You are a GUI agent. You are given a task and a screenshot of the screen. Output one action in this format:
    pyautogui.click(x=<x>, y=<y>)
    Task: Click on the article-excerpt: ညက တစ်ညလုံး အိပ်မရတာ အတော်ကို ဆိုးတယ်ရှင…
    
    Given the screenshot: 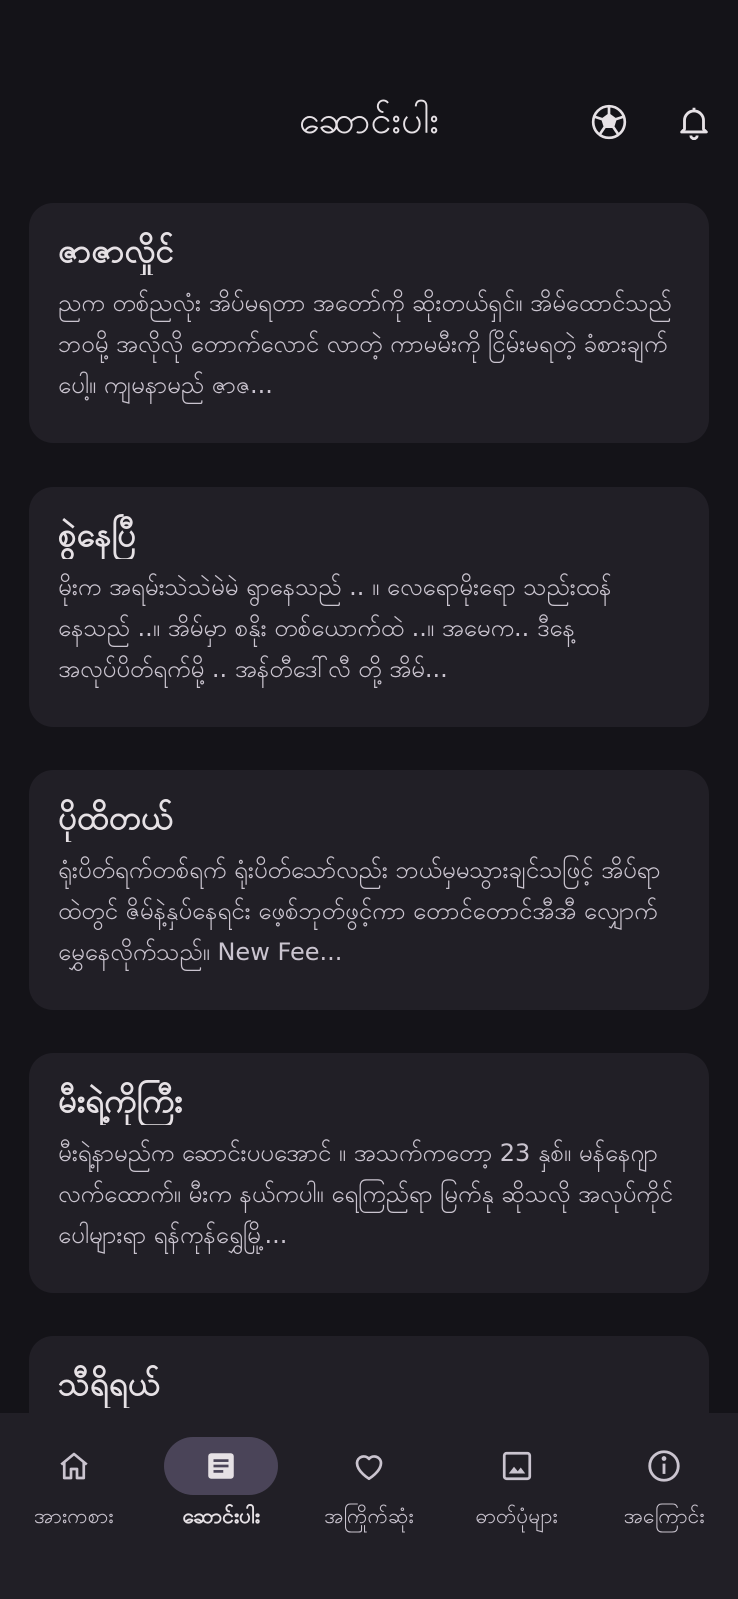 What is the action you would take?
    pyautogui.click(x=365, y=344)
    